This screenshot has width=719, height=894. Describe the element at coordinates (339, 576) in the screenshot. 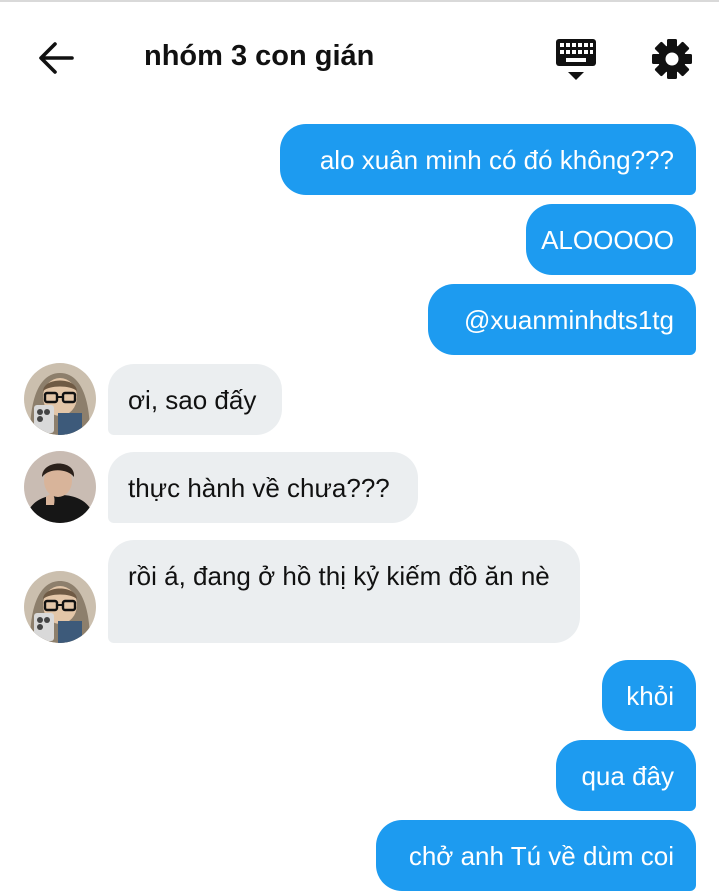

I see `message-text: rồi á, đang ở hồ thị kỷ kiếm đồ ăn nè` at that location.